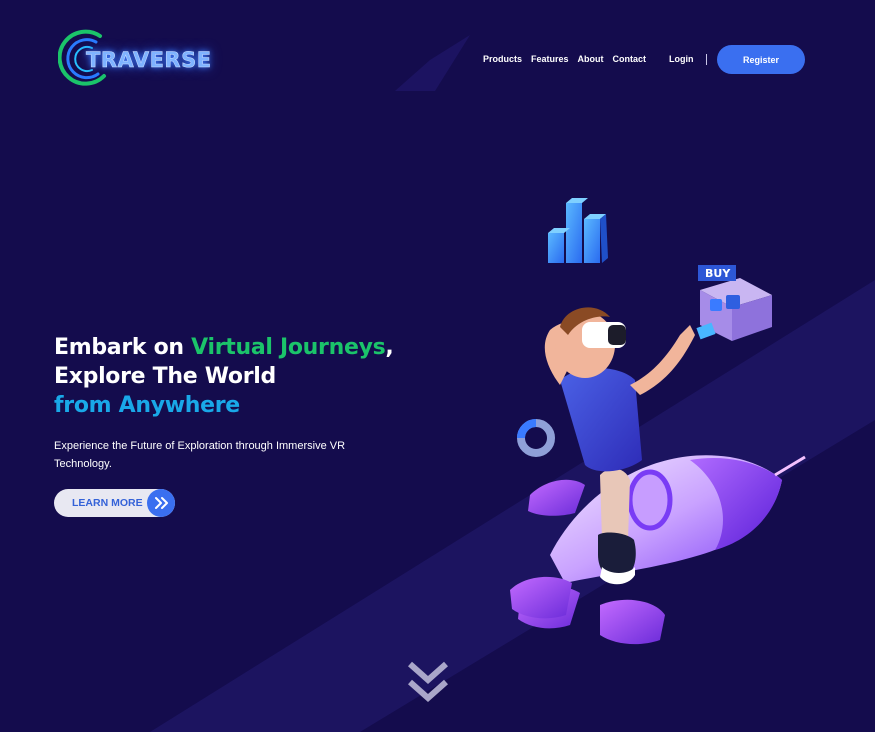 This screenshot has width=875, height=732. What do you see at coordinates (681, 59) in the screenshot?
I see `login-link: Login` at bounding box center [681, 59].